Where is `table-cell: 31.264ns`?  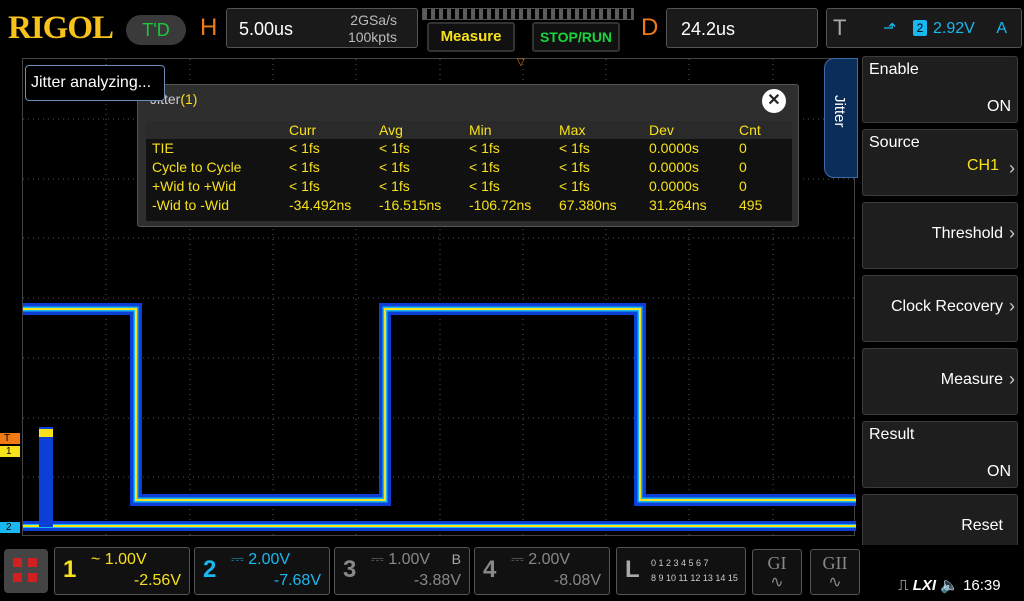
table-cell: 31.264ns is located at coordinates (678, 205).